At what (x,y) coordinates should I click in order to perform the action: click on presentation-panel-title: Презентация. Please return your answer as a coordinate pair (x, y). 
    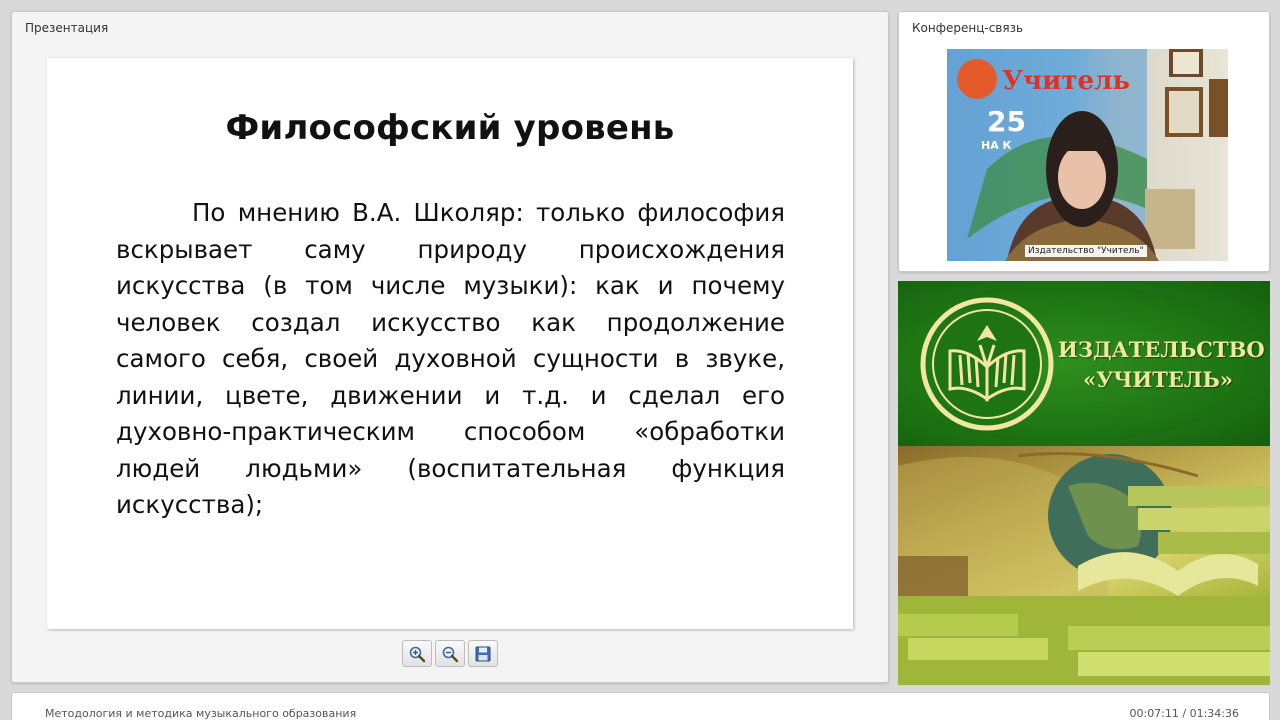
    Looking at the image, I should click on (67, 28).